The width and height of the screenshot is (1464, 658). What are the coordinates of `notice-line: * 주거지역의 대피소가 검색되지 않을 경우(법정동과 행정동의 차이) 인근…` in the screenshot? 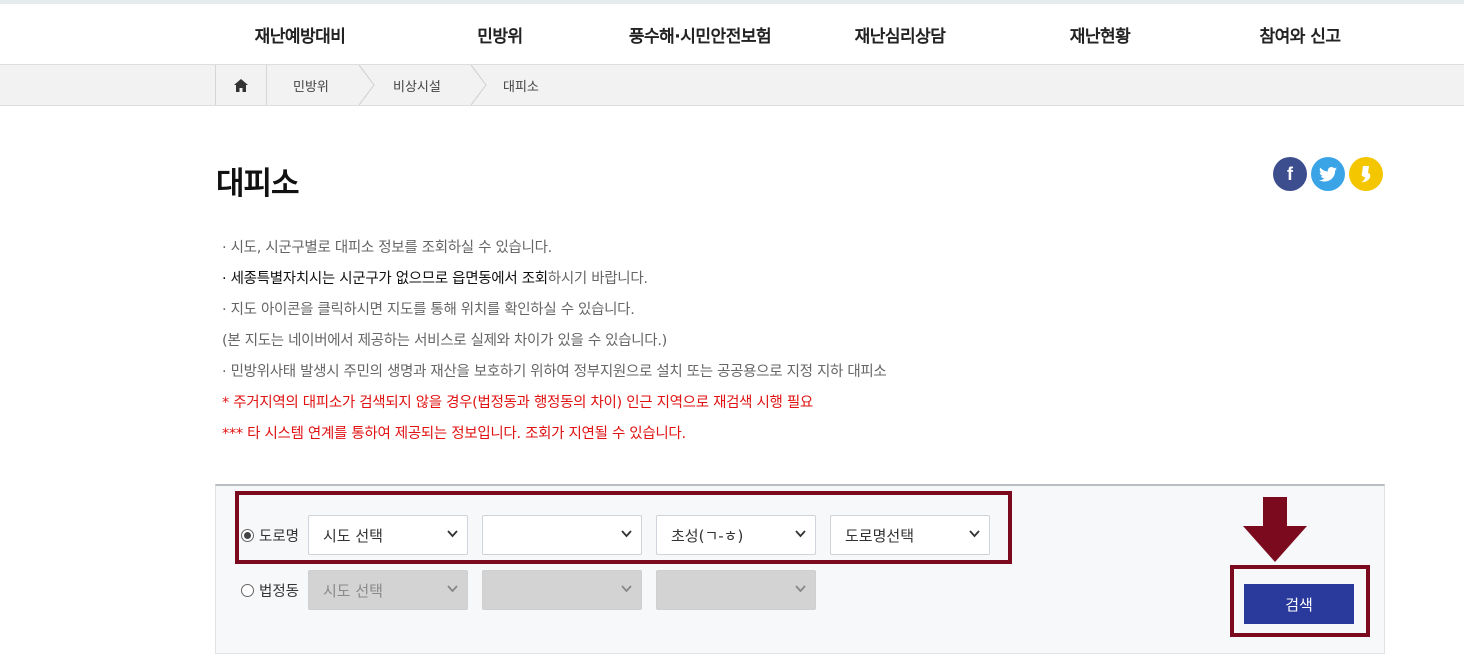 It's located at (517, 403).